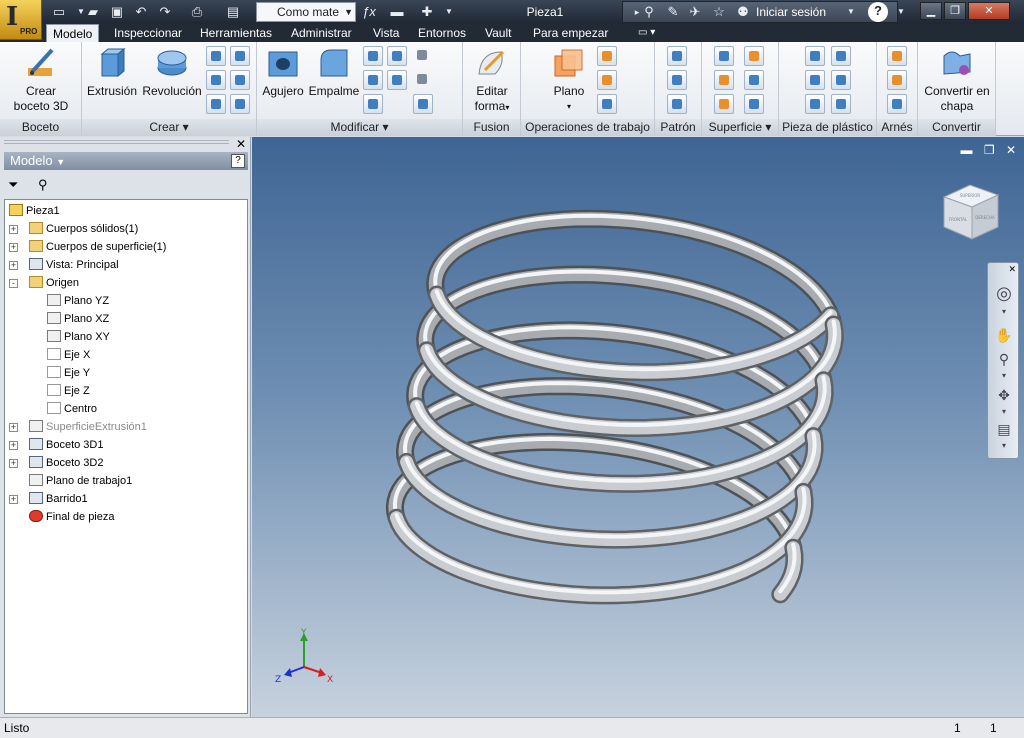  Describe the element at coordinates (373, 56) in the screenshot. I see `chamfer-icon` at that location.